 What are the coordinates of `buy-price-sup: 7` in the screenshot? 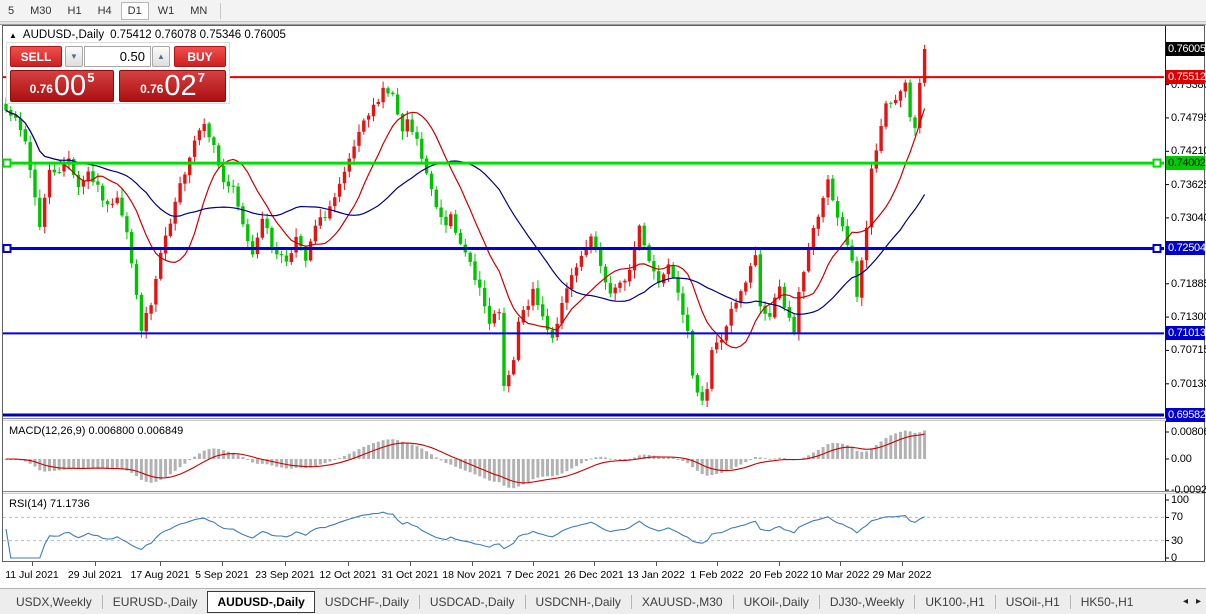 It's located at (201, 77).